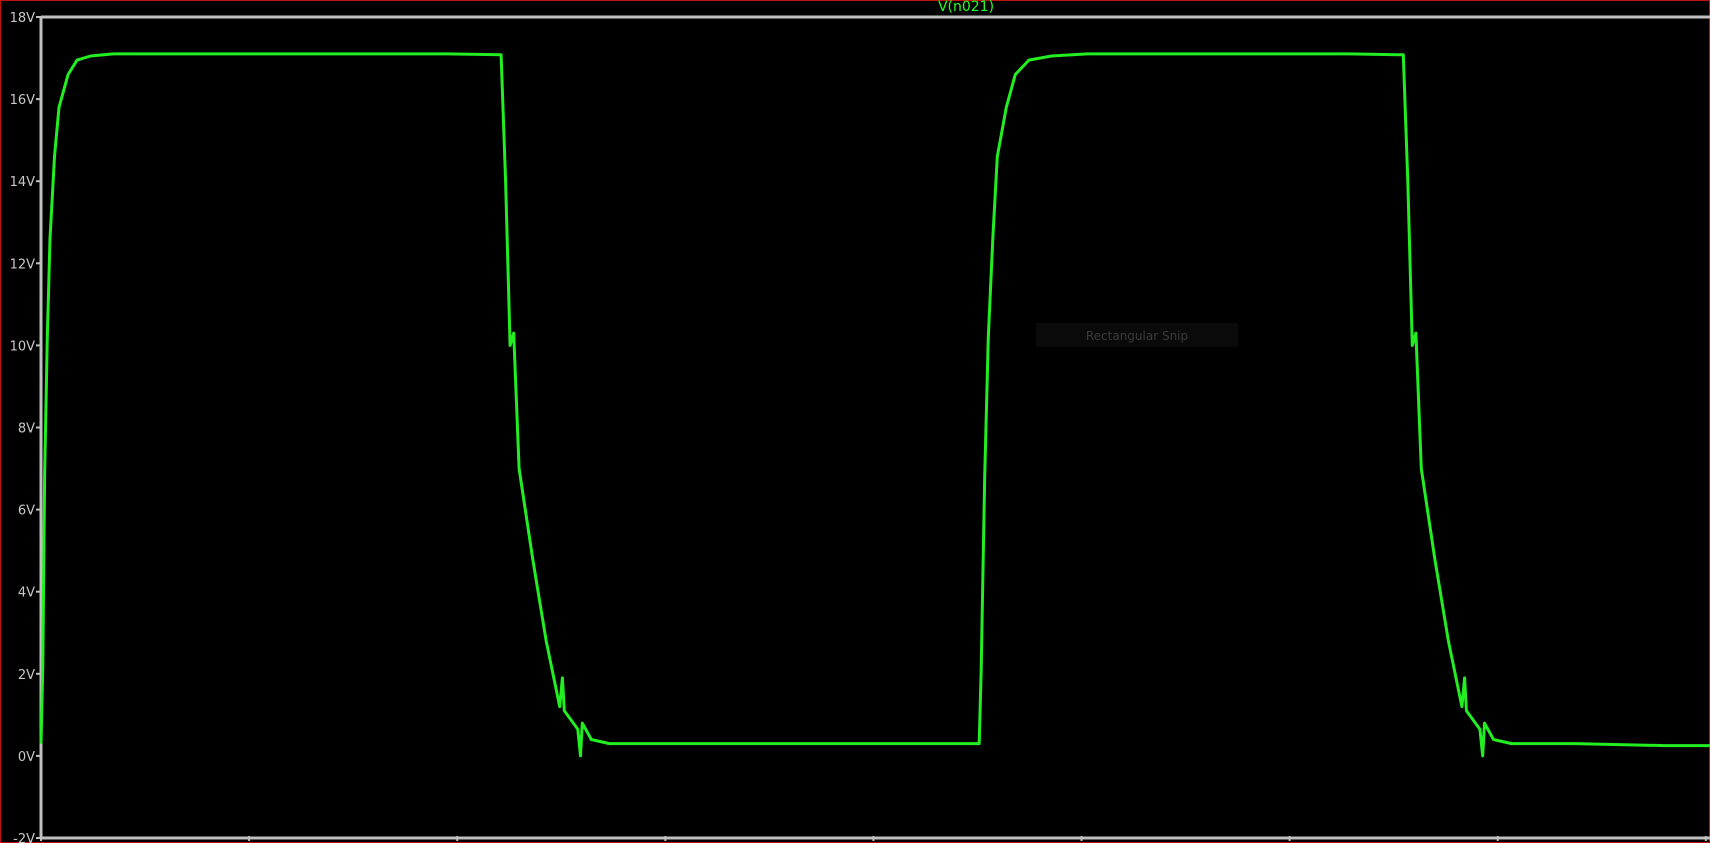  What do you see at coordinates (26, 593) in the screenshot?
I see `y-tick-label: 4V` at bounding box center [26, 593].